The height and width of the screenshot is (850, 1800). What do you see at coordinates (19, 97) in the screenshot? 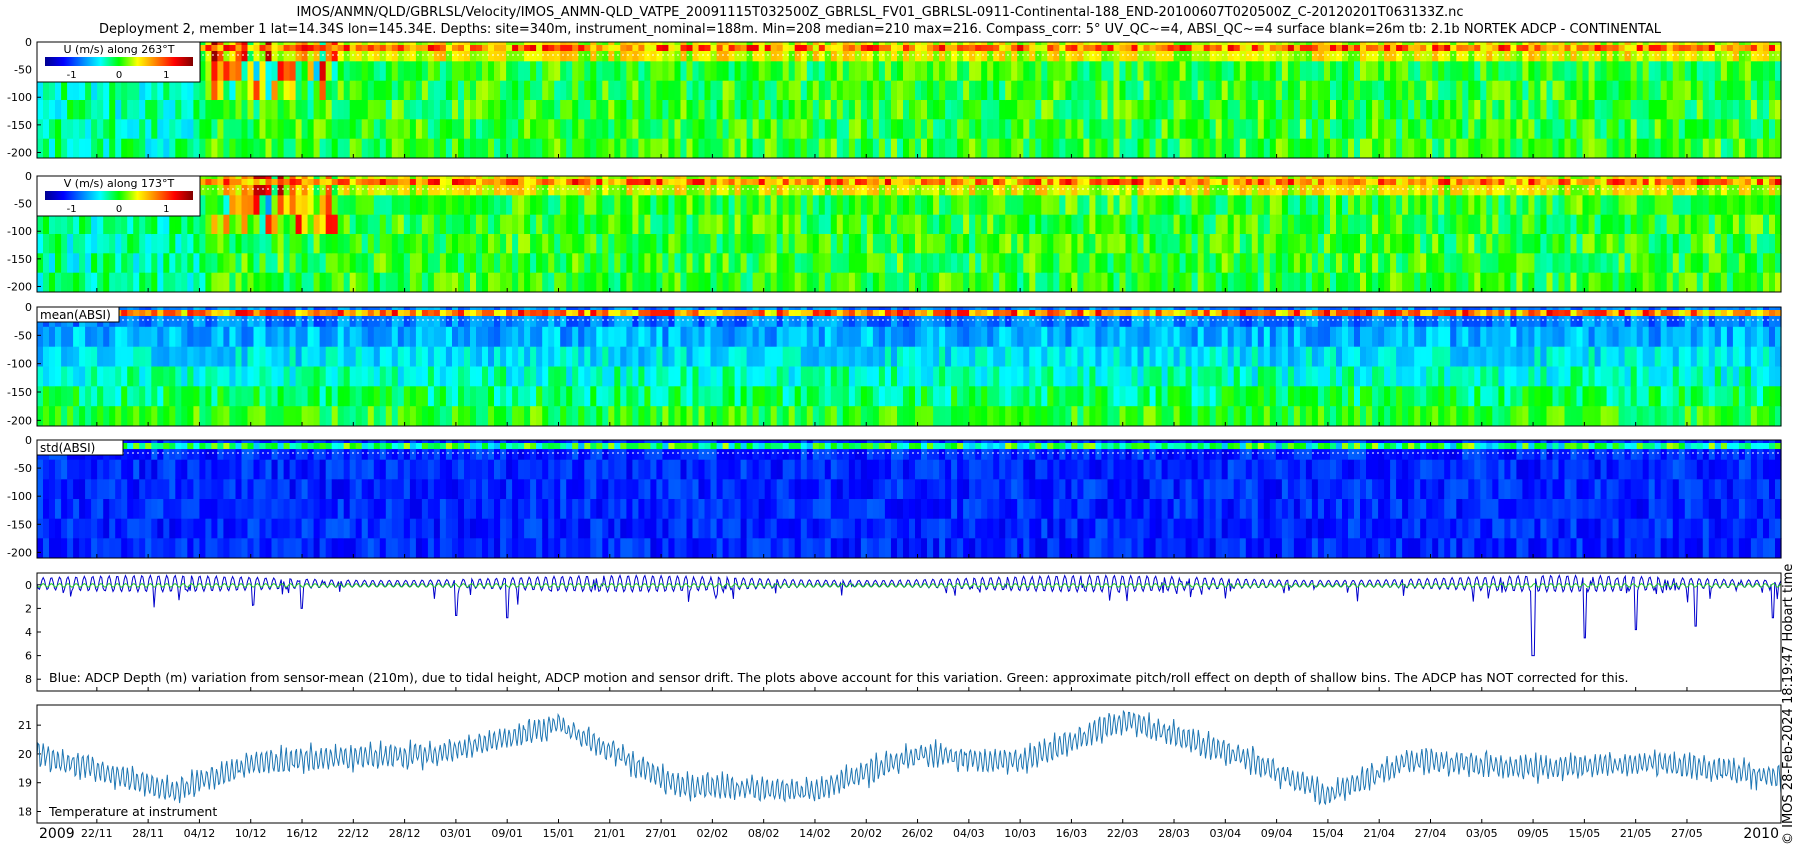
I see `panel-1-ytick-label: -100` at bounding box center [19, 97].